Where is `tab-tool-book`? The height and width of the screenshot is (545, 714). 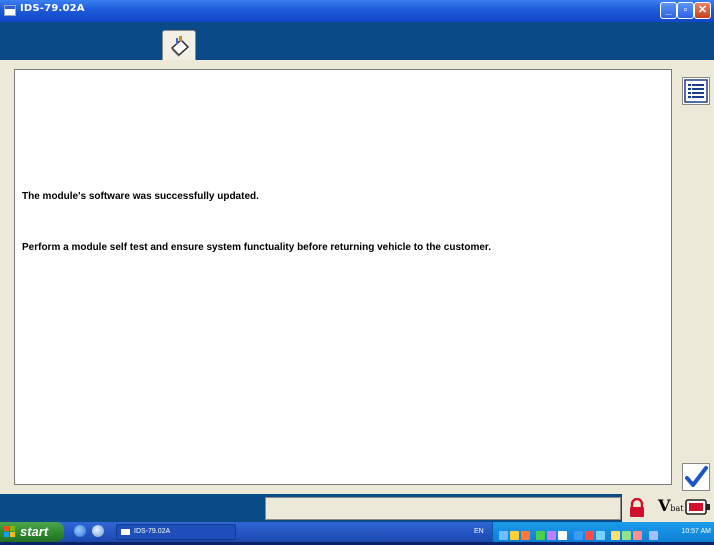 tab-tool-book is located at coordinates (179, 45).